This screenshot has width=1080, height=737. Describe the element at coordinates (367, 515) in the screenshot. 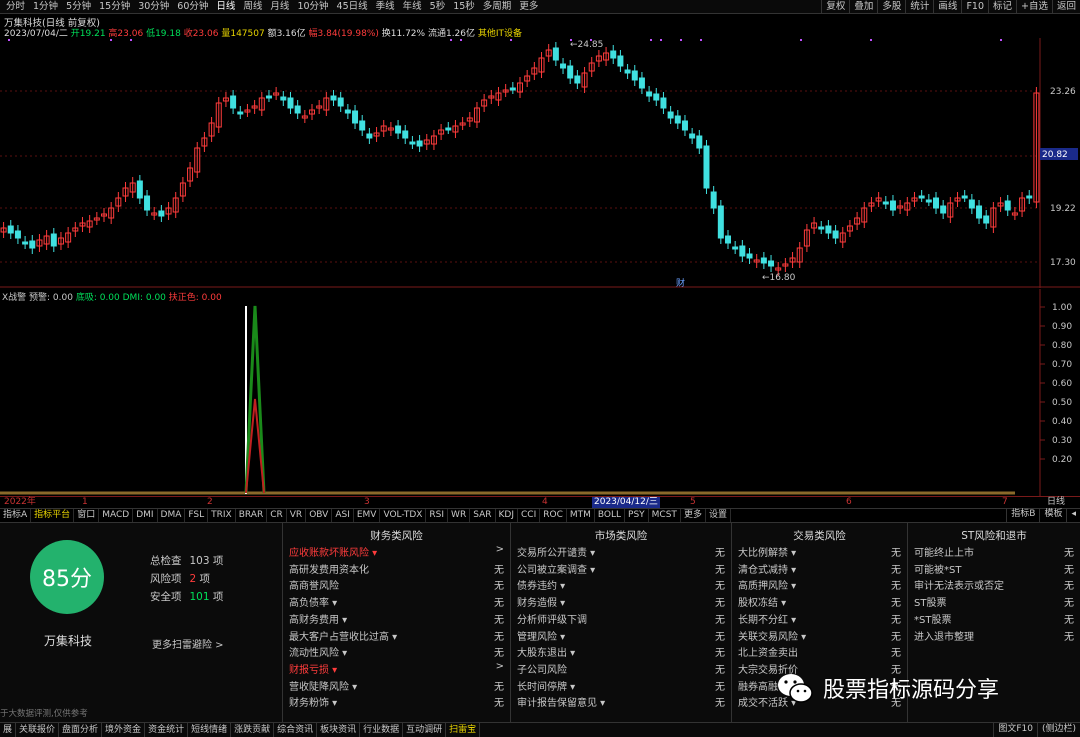

I see `indicator-tab: EMV` at that location.